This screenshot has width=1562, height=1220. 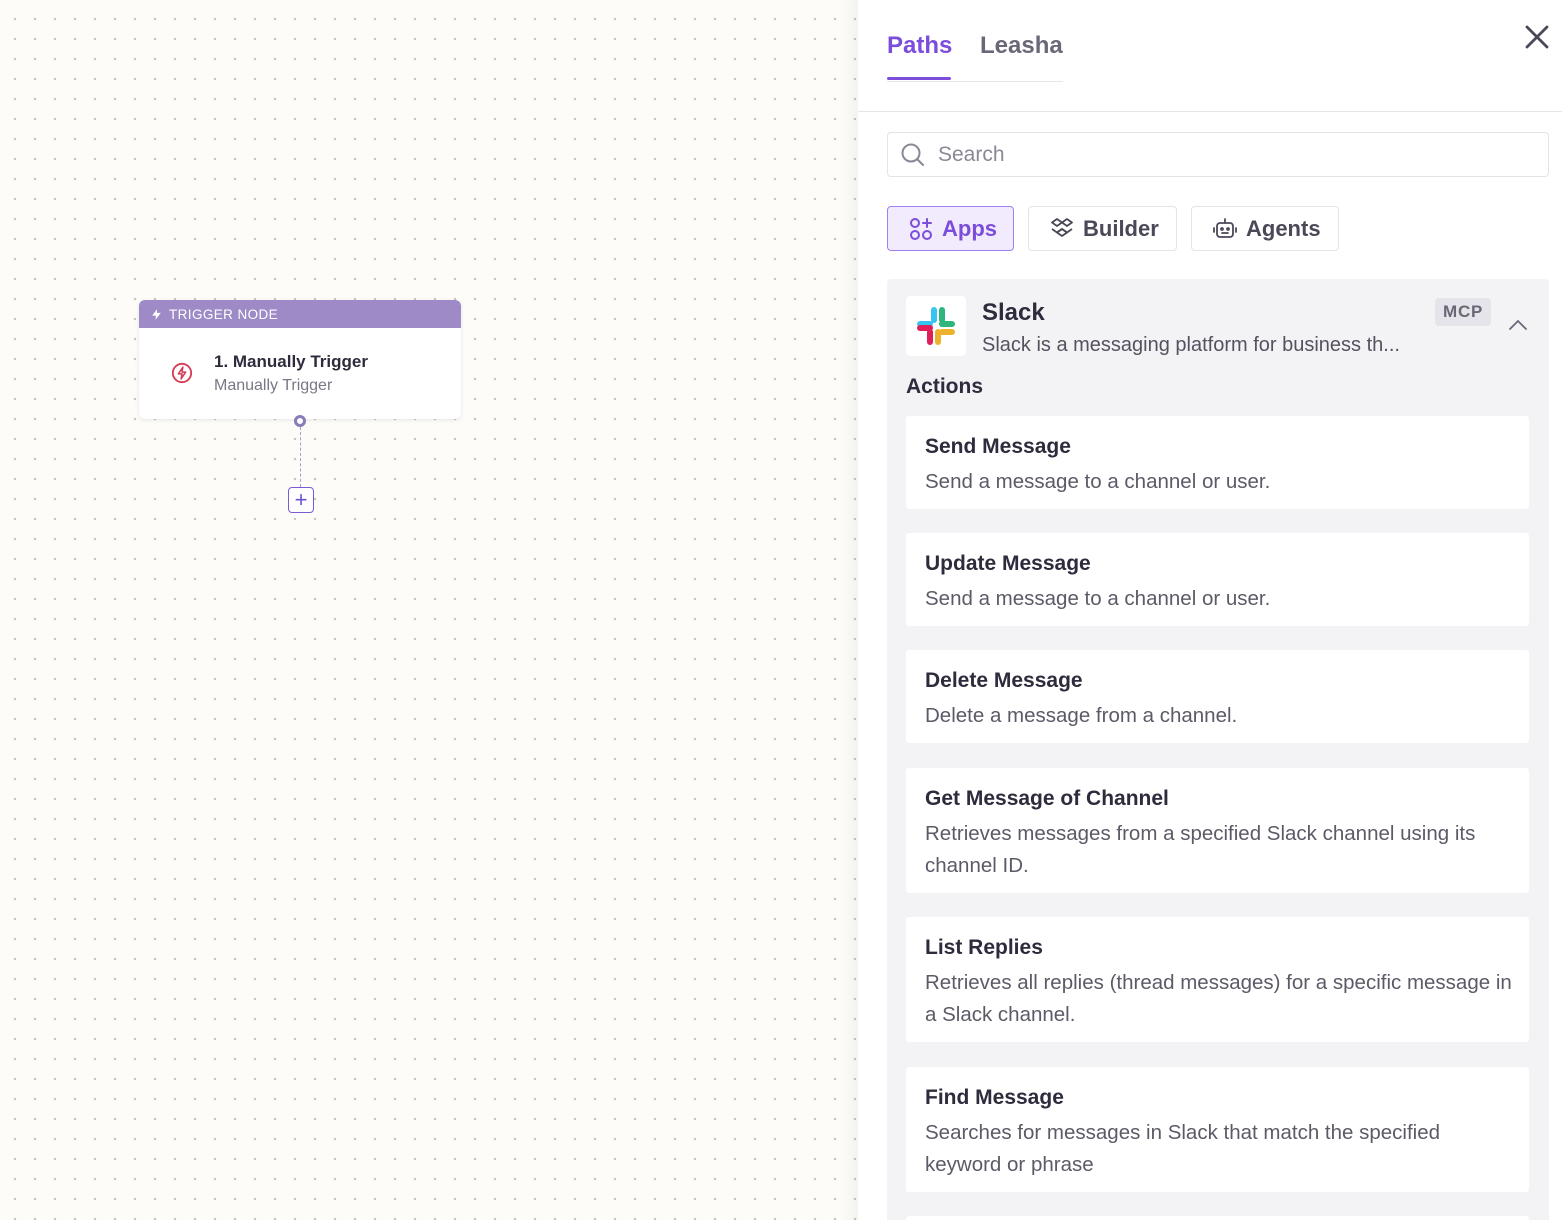 What do you see at coordinates (1013, 312) in the screenshot?
I see `app-name: Slack` at bounding box center [1013, 312].